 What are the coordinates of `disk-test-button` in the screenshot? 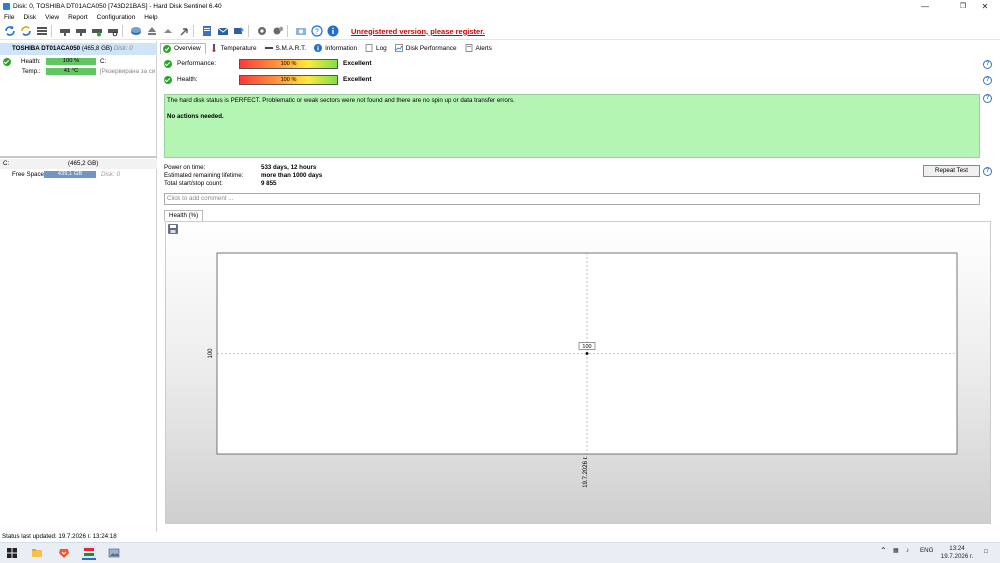 It's located at (64, 31).